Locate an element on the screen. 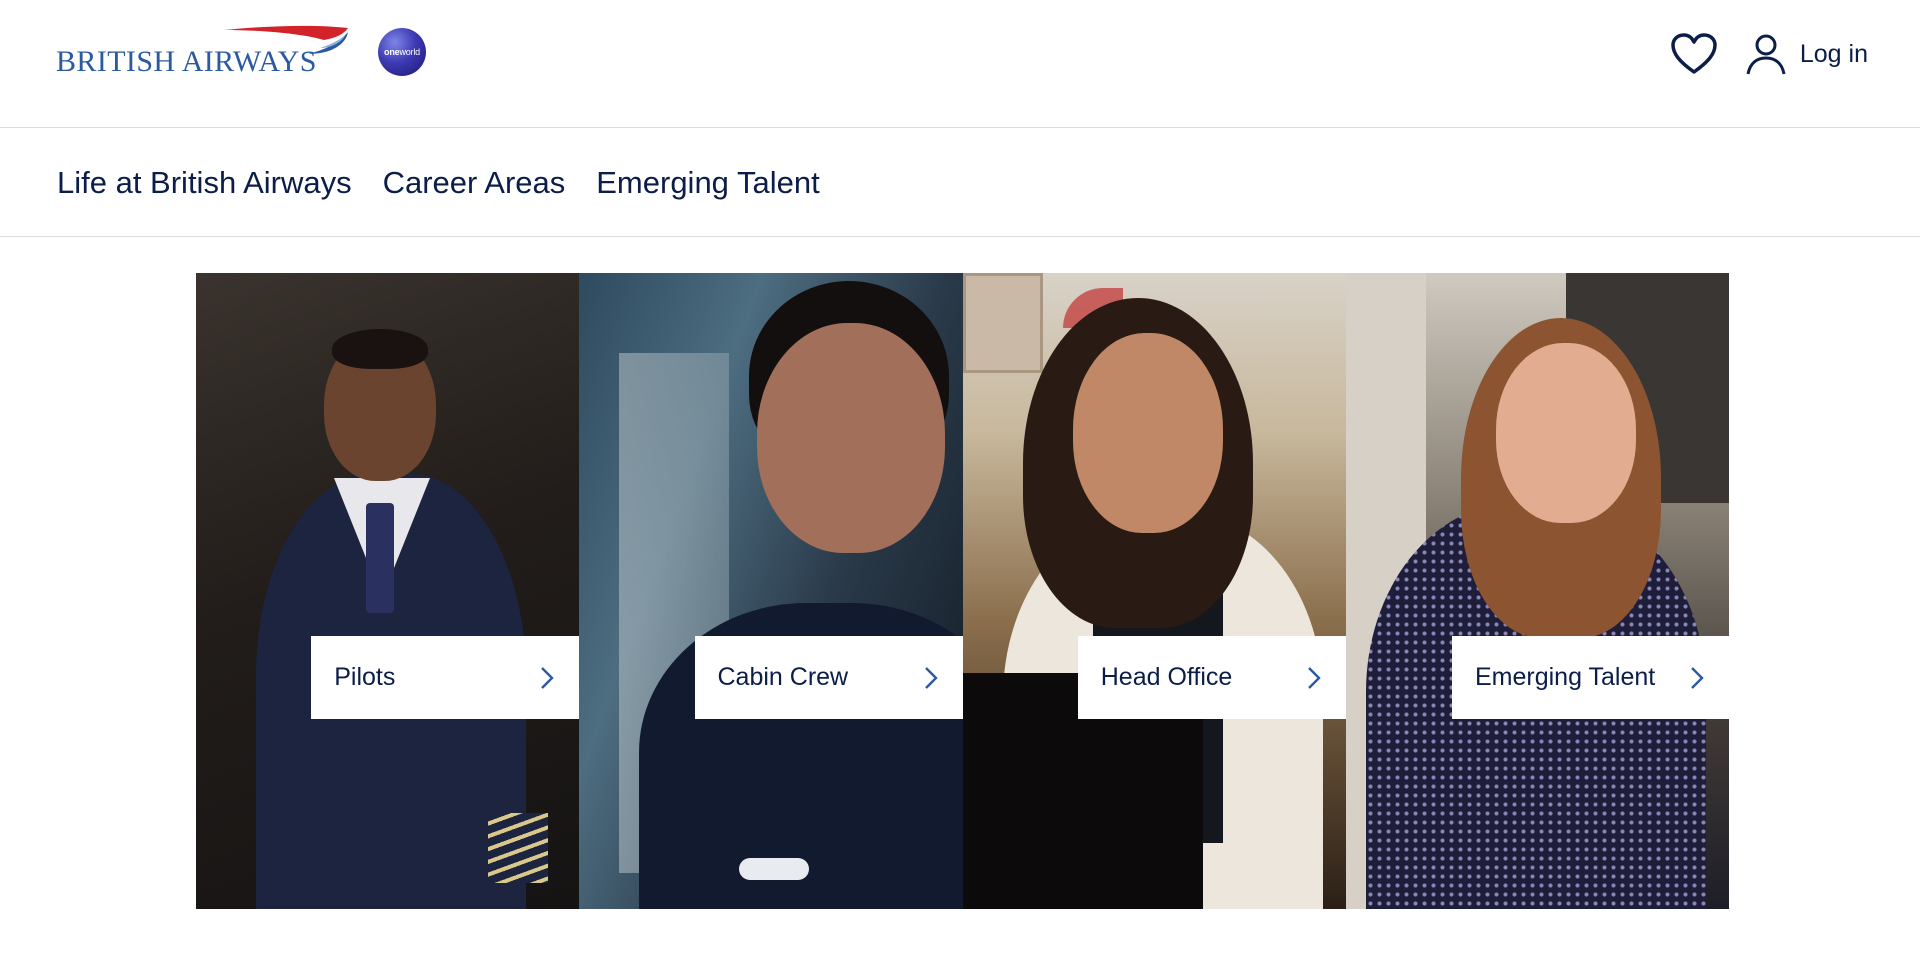 This screenshot has height=971, width=1920. card-pilots: Pilots is located at coordinates (388, 591).